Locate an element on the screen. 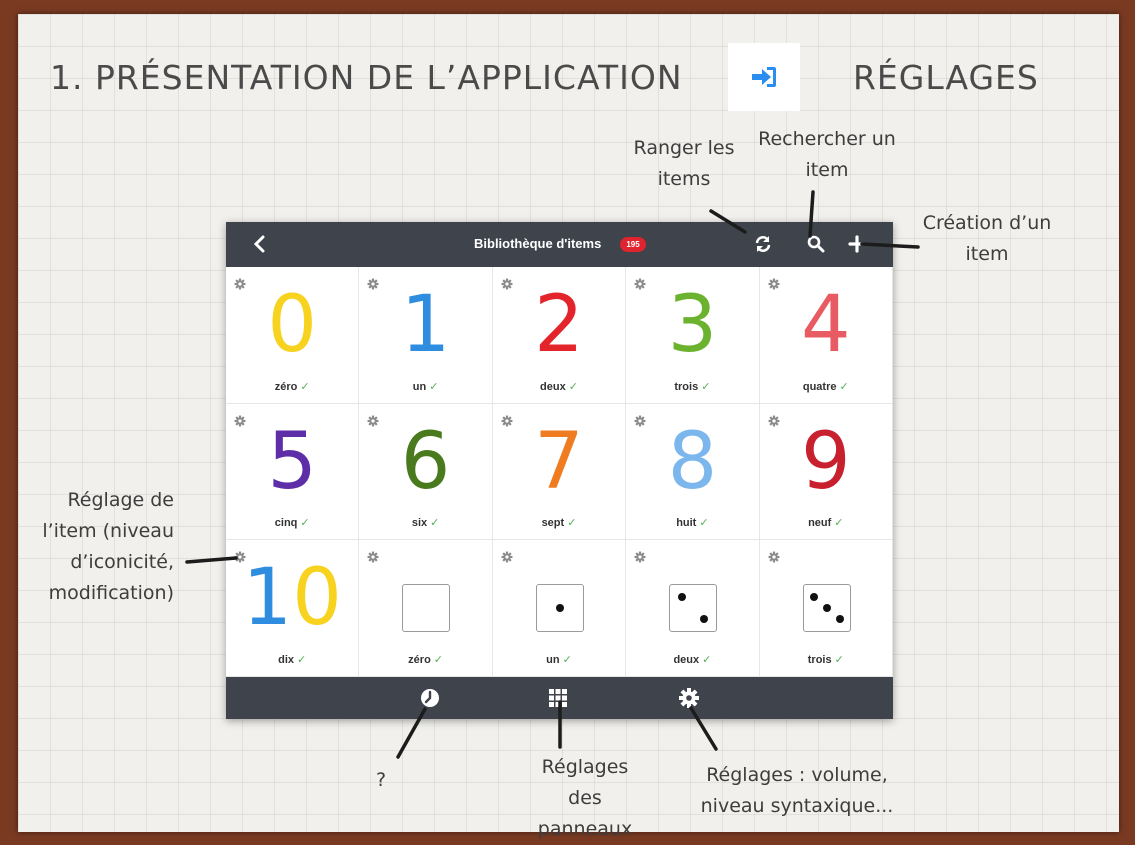 The height and width of the screenshot is (845, 1135). chevron-left-icon is located at coordinates (260, 246).